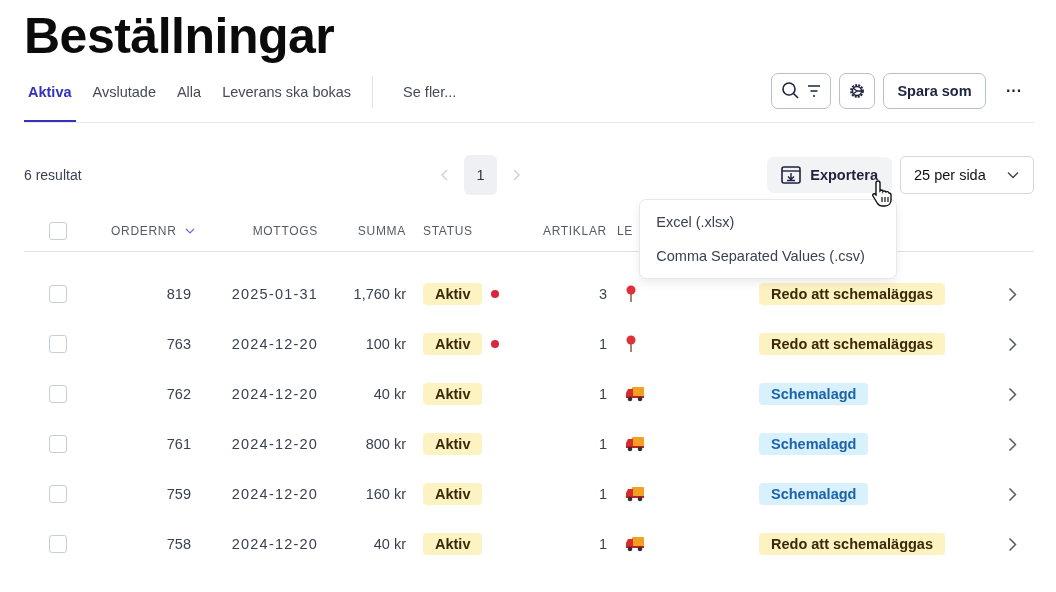 The width and height of the screenshot is (1056, 592). I want to click on tab: Leverans ska bokas, so click(287, 93).